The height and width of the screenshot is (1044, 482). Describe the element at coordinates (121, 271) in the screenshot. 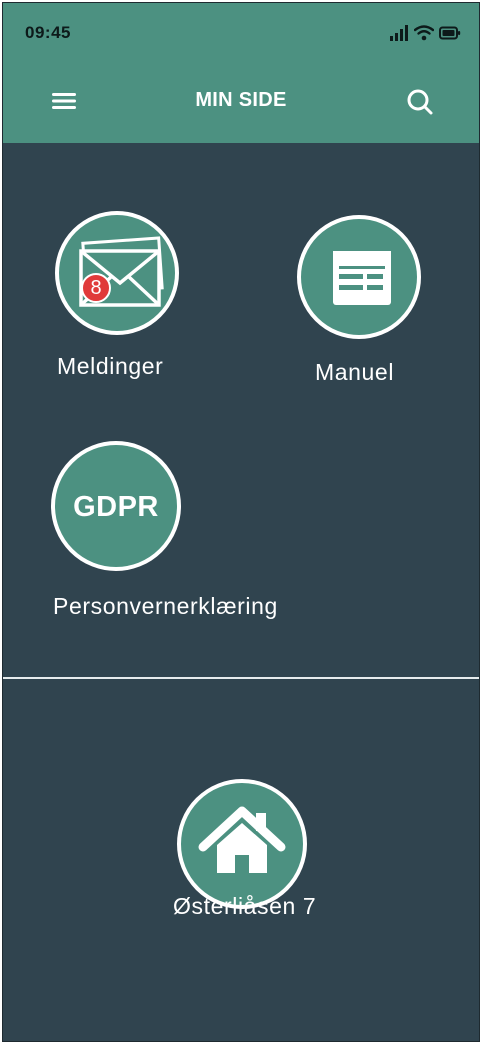

I see `envelope-icon` at that location.